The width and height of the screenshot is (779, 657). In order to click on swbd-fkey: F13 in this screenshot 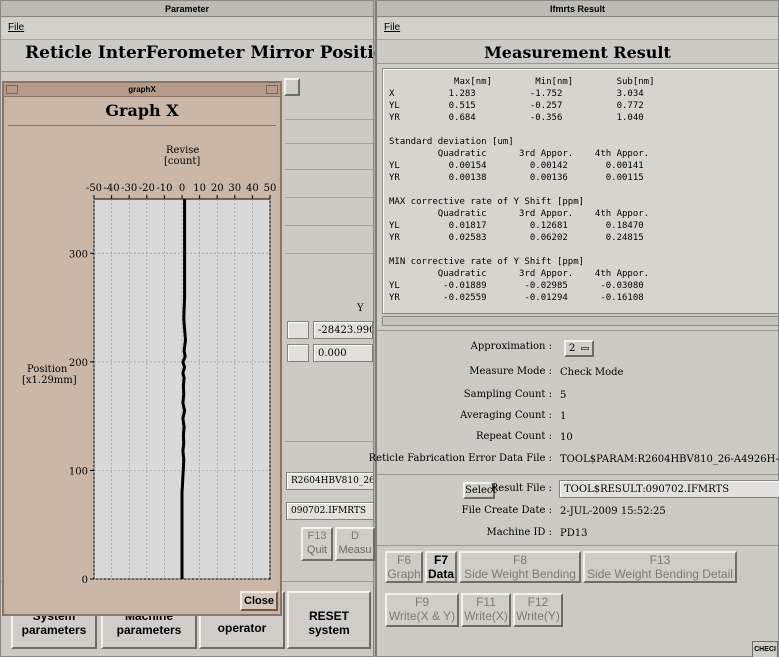, I will do `click(660, 560)`.